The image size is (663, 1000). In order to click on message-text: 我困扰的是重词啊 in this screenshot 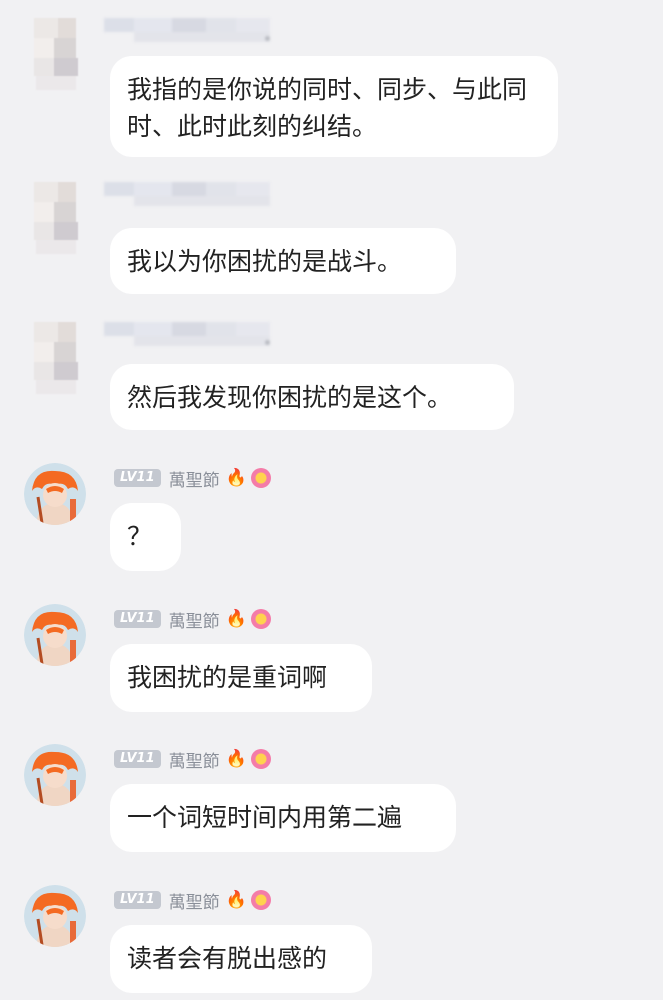, I will do `click(227, 677)`.